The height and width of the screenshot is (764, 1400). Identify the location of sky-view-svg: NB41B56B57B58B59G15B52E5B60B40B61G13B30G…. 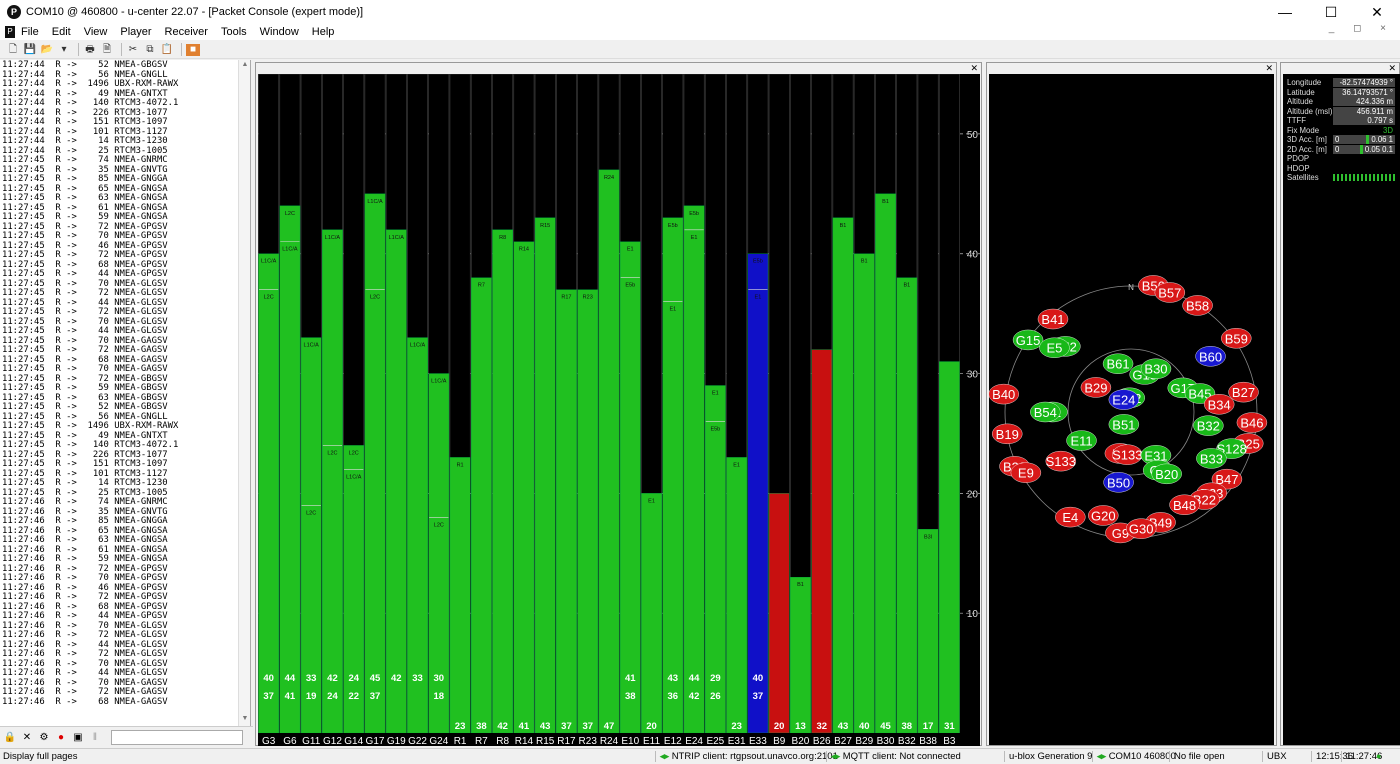
(1128, 409).